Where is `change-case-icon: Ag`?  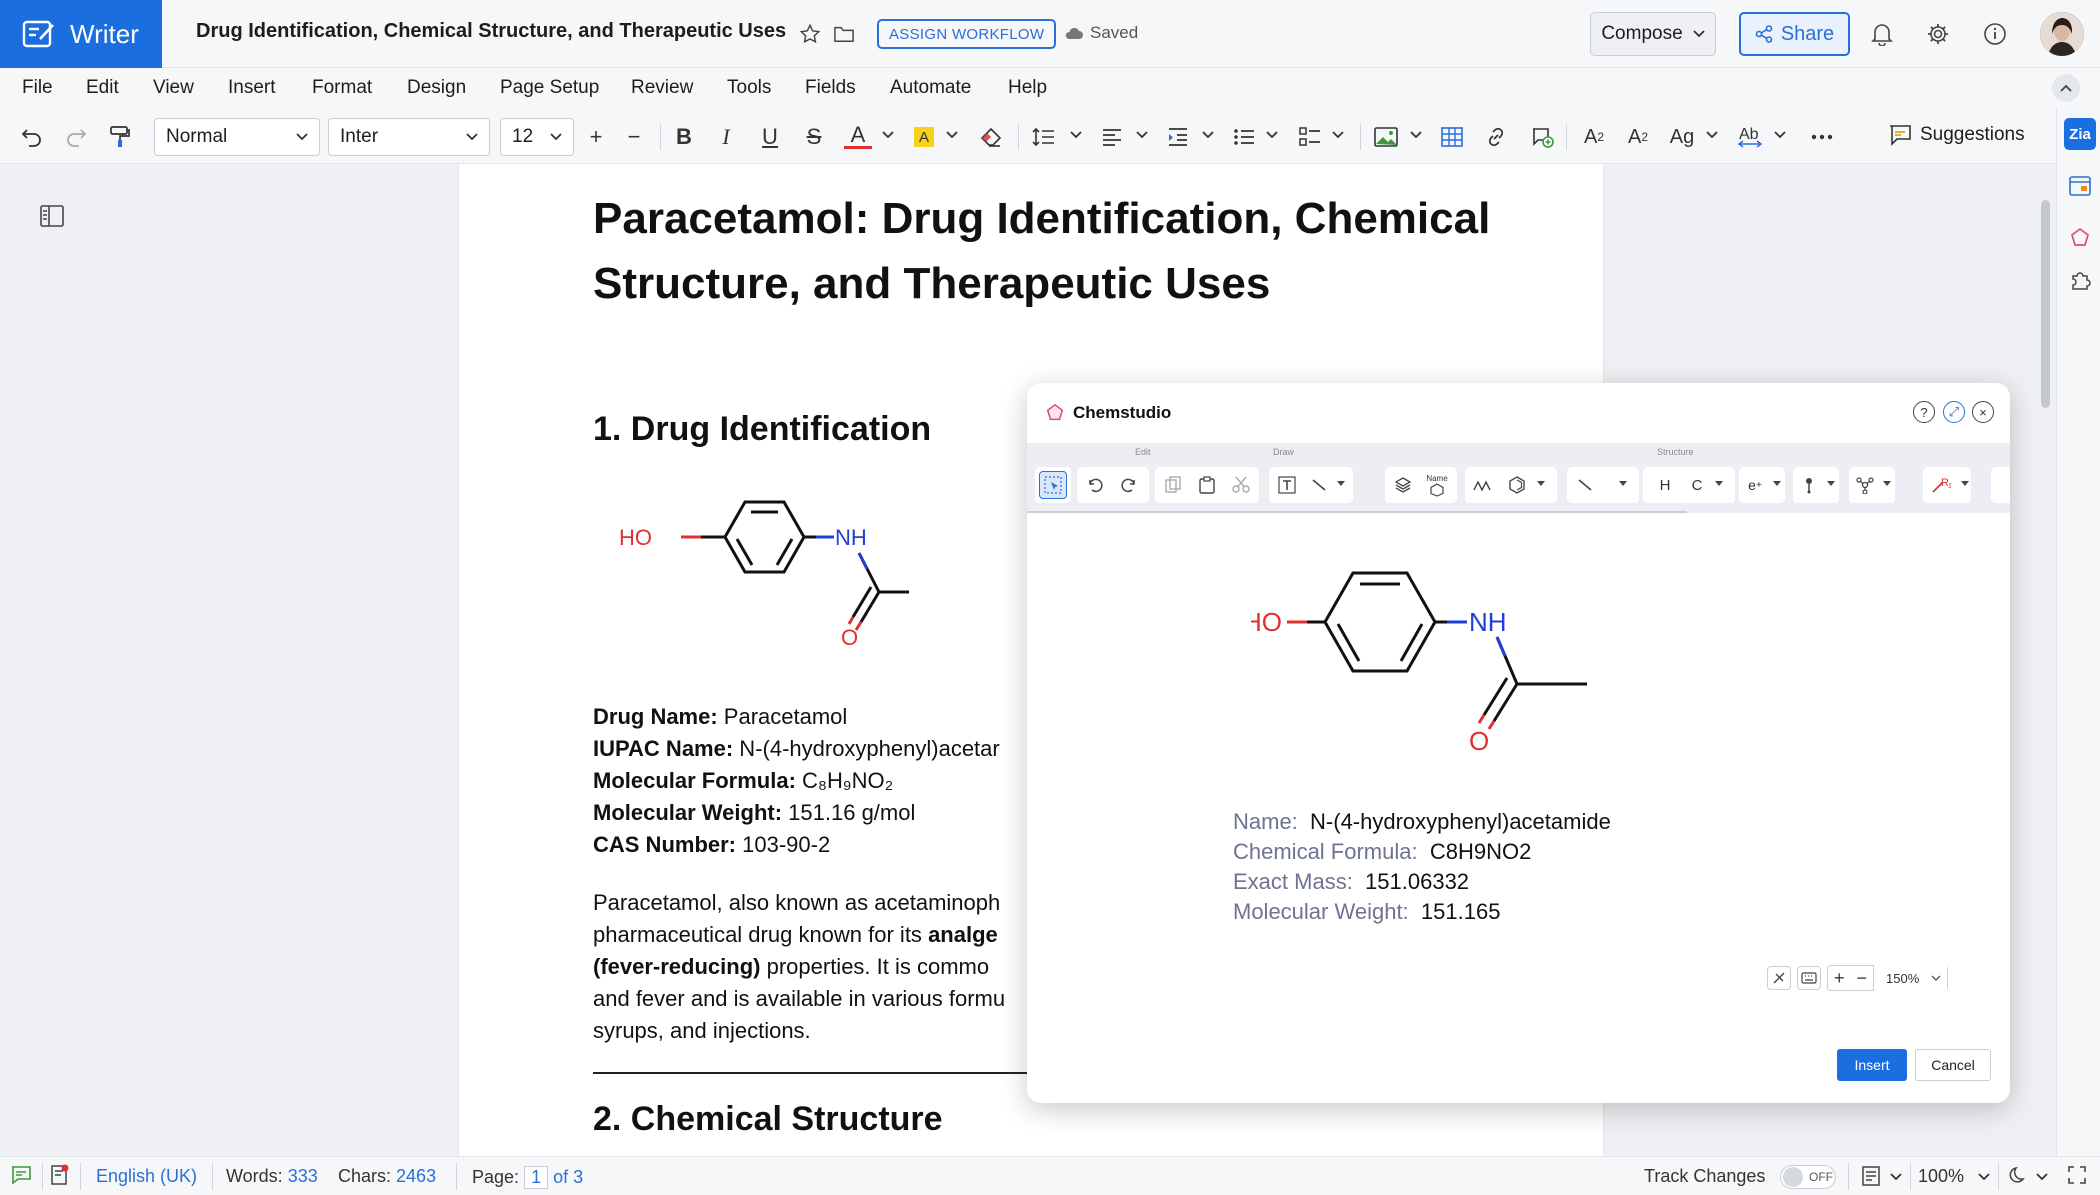 change-case-icon: Ag is located at coordinates (1682, 137).